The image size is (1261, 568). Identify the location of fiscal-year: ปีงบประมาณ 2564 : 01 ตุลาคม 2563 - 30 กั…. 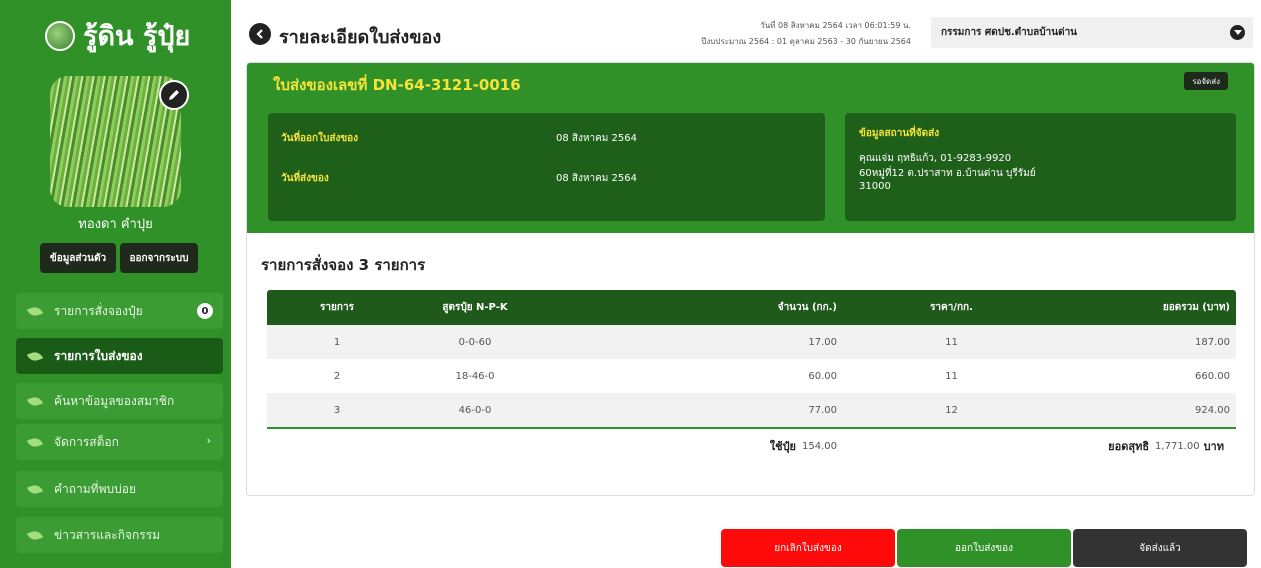
(806, 41).